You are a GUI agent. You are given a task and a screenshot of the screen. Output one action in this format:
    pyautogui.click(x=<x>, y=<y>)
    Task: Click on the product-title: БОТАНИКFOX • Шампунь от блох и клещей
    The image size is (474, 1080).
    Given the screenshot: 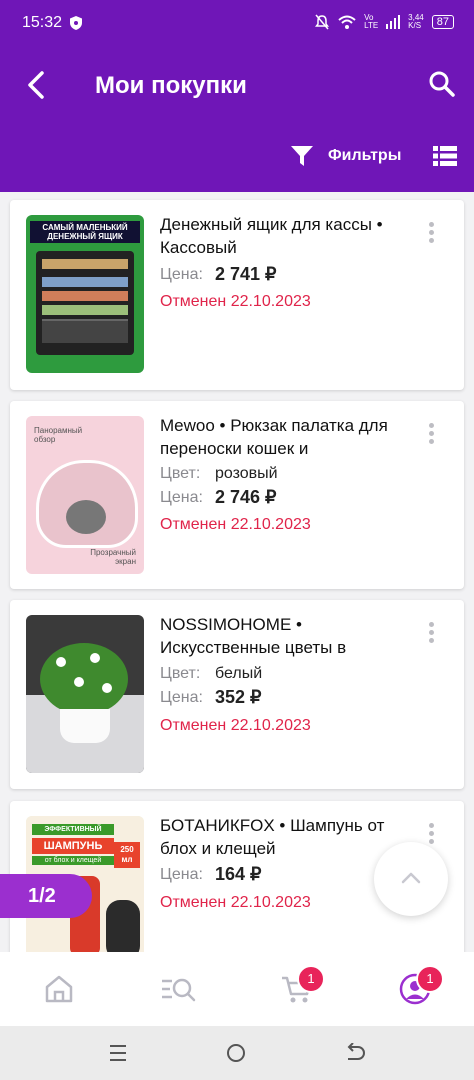 What is the action you would take?
    pyautogui.click(x=280, y=837)
    